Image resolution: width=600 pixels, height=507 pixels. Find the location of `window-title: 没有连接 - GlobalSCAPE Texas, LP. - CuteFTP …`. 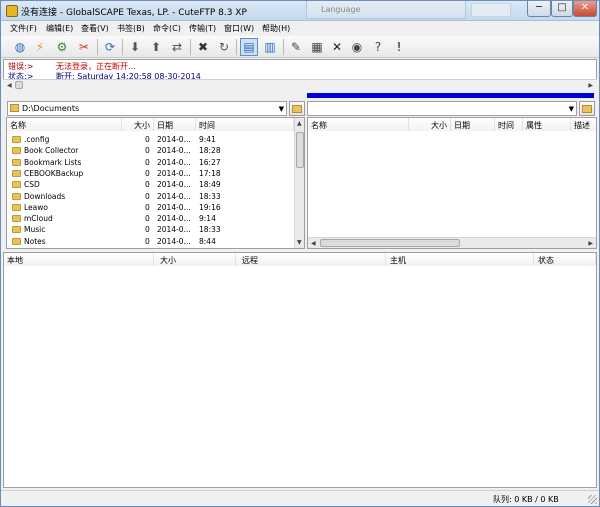

window-title: 没有连接 - GlobalSCAPE Texas, LP. - CuteFTP … is located at coordinates (134, 13).